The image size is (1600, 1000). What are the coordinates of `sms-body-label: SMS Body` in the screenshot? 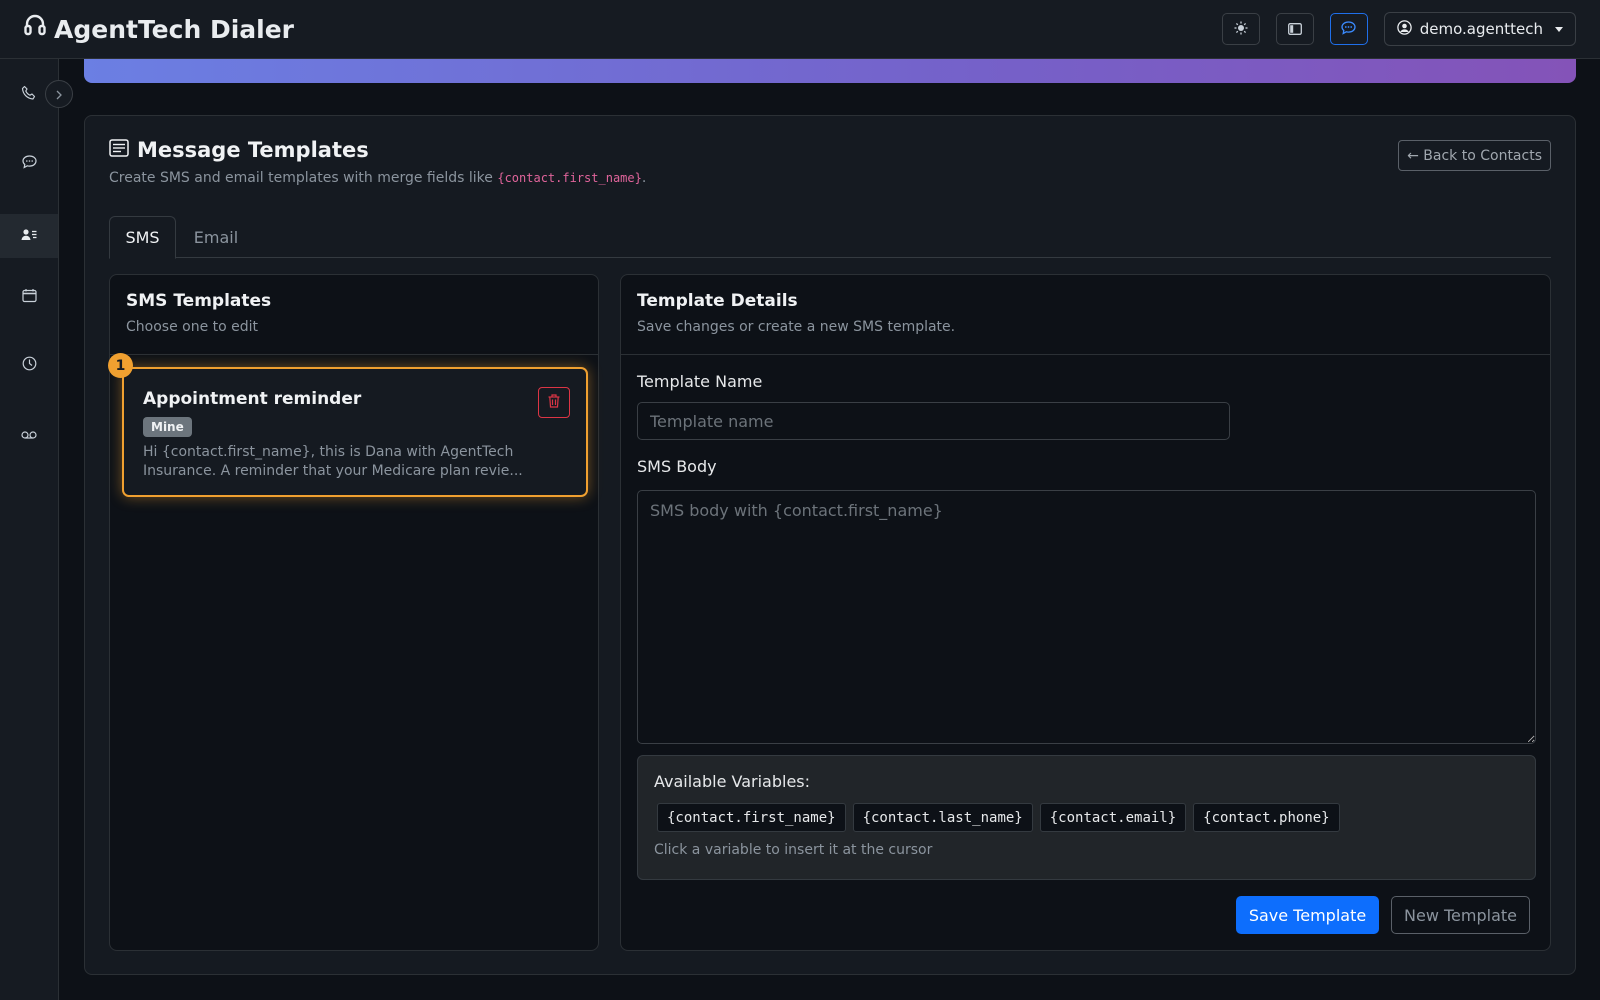 It's located at (677, 466).